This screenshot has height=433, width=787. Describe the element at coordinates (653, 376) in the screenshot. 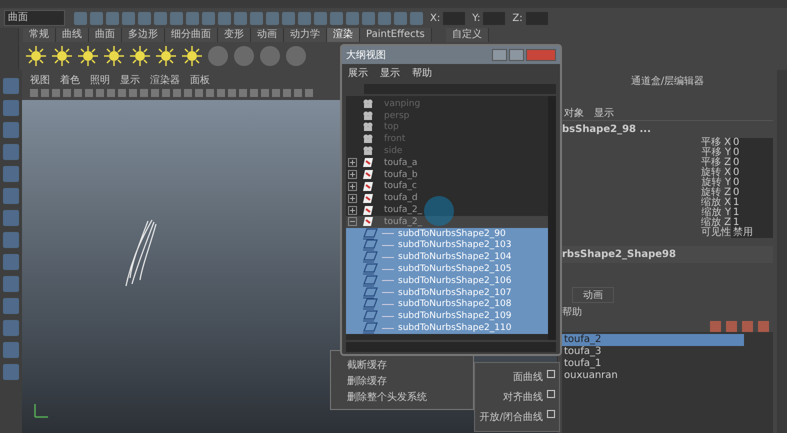

I see `layer-row: ouxuanran` at that location.